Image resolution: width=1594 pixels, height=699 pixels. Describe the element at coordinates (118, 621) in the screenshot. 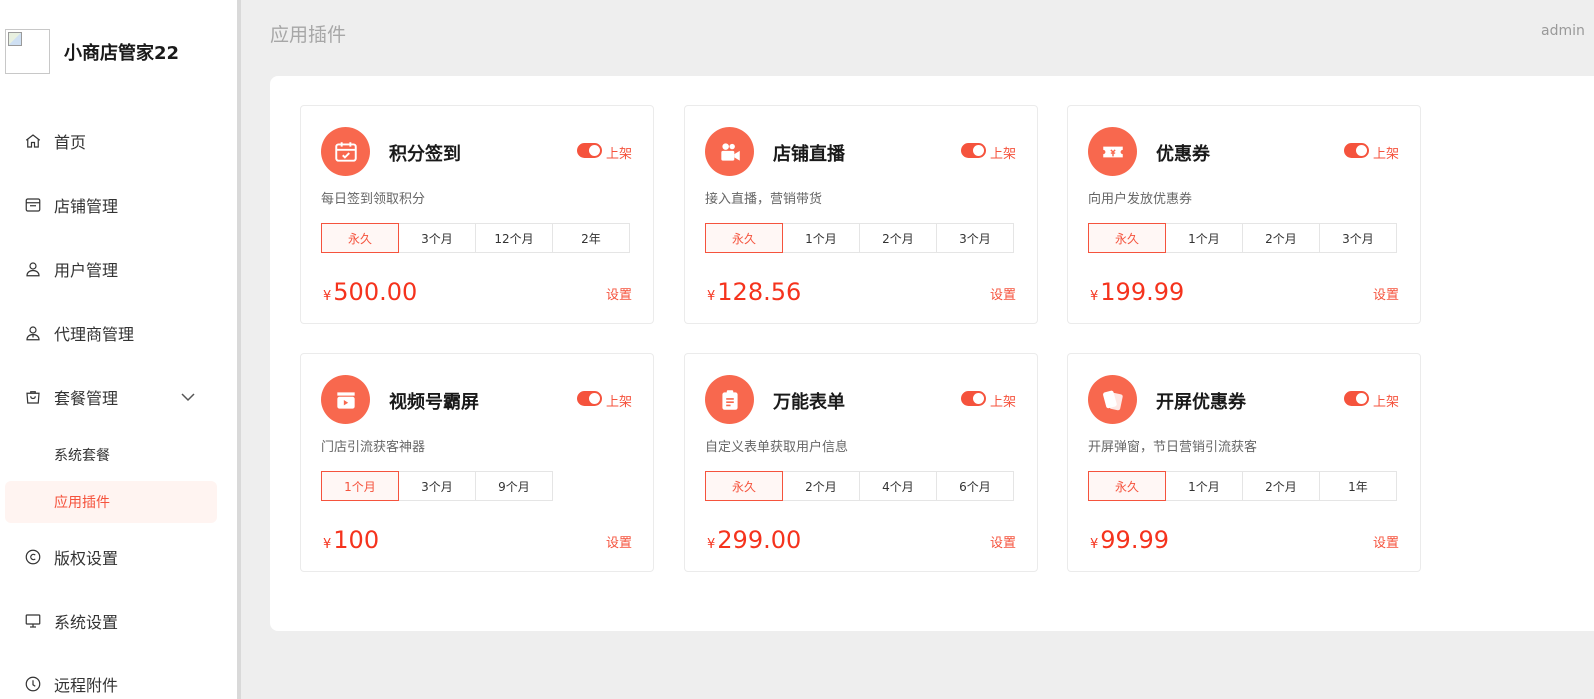

I see `sidebar-item-system-settings: 系统设置` at that location.